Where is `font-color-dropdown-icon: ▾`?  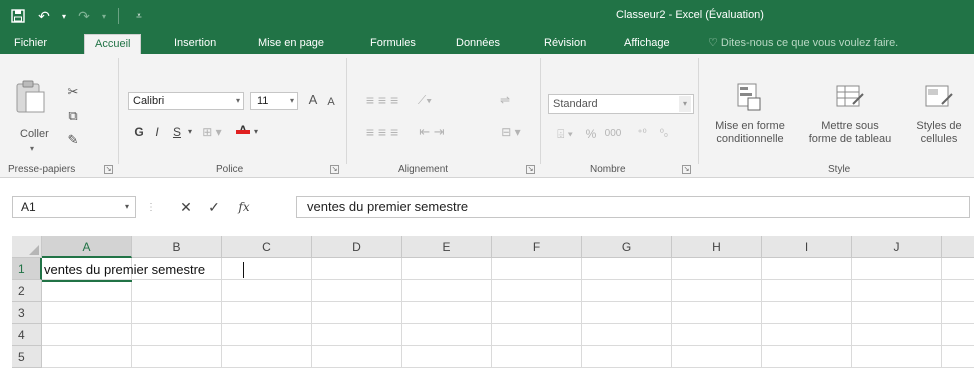 font-color-dropdown-icon: ▾ is located at coordinates (256, 132).